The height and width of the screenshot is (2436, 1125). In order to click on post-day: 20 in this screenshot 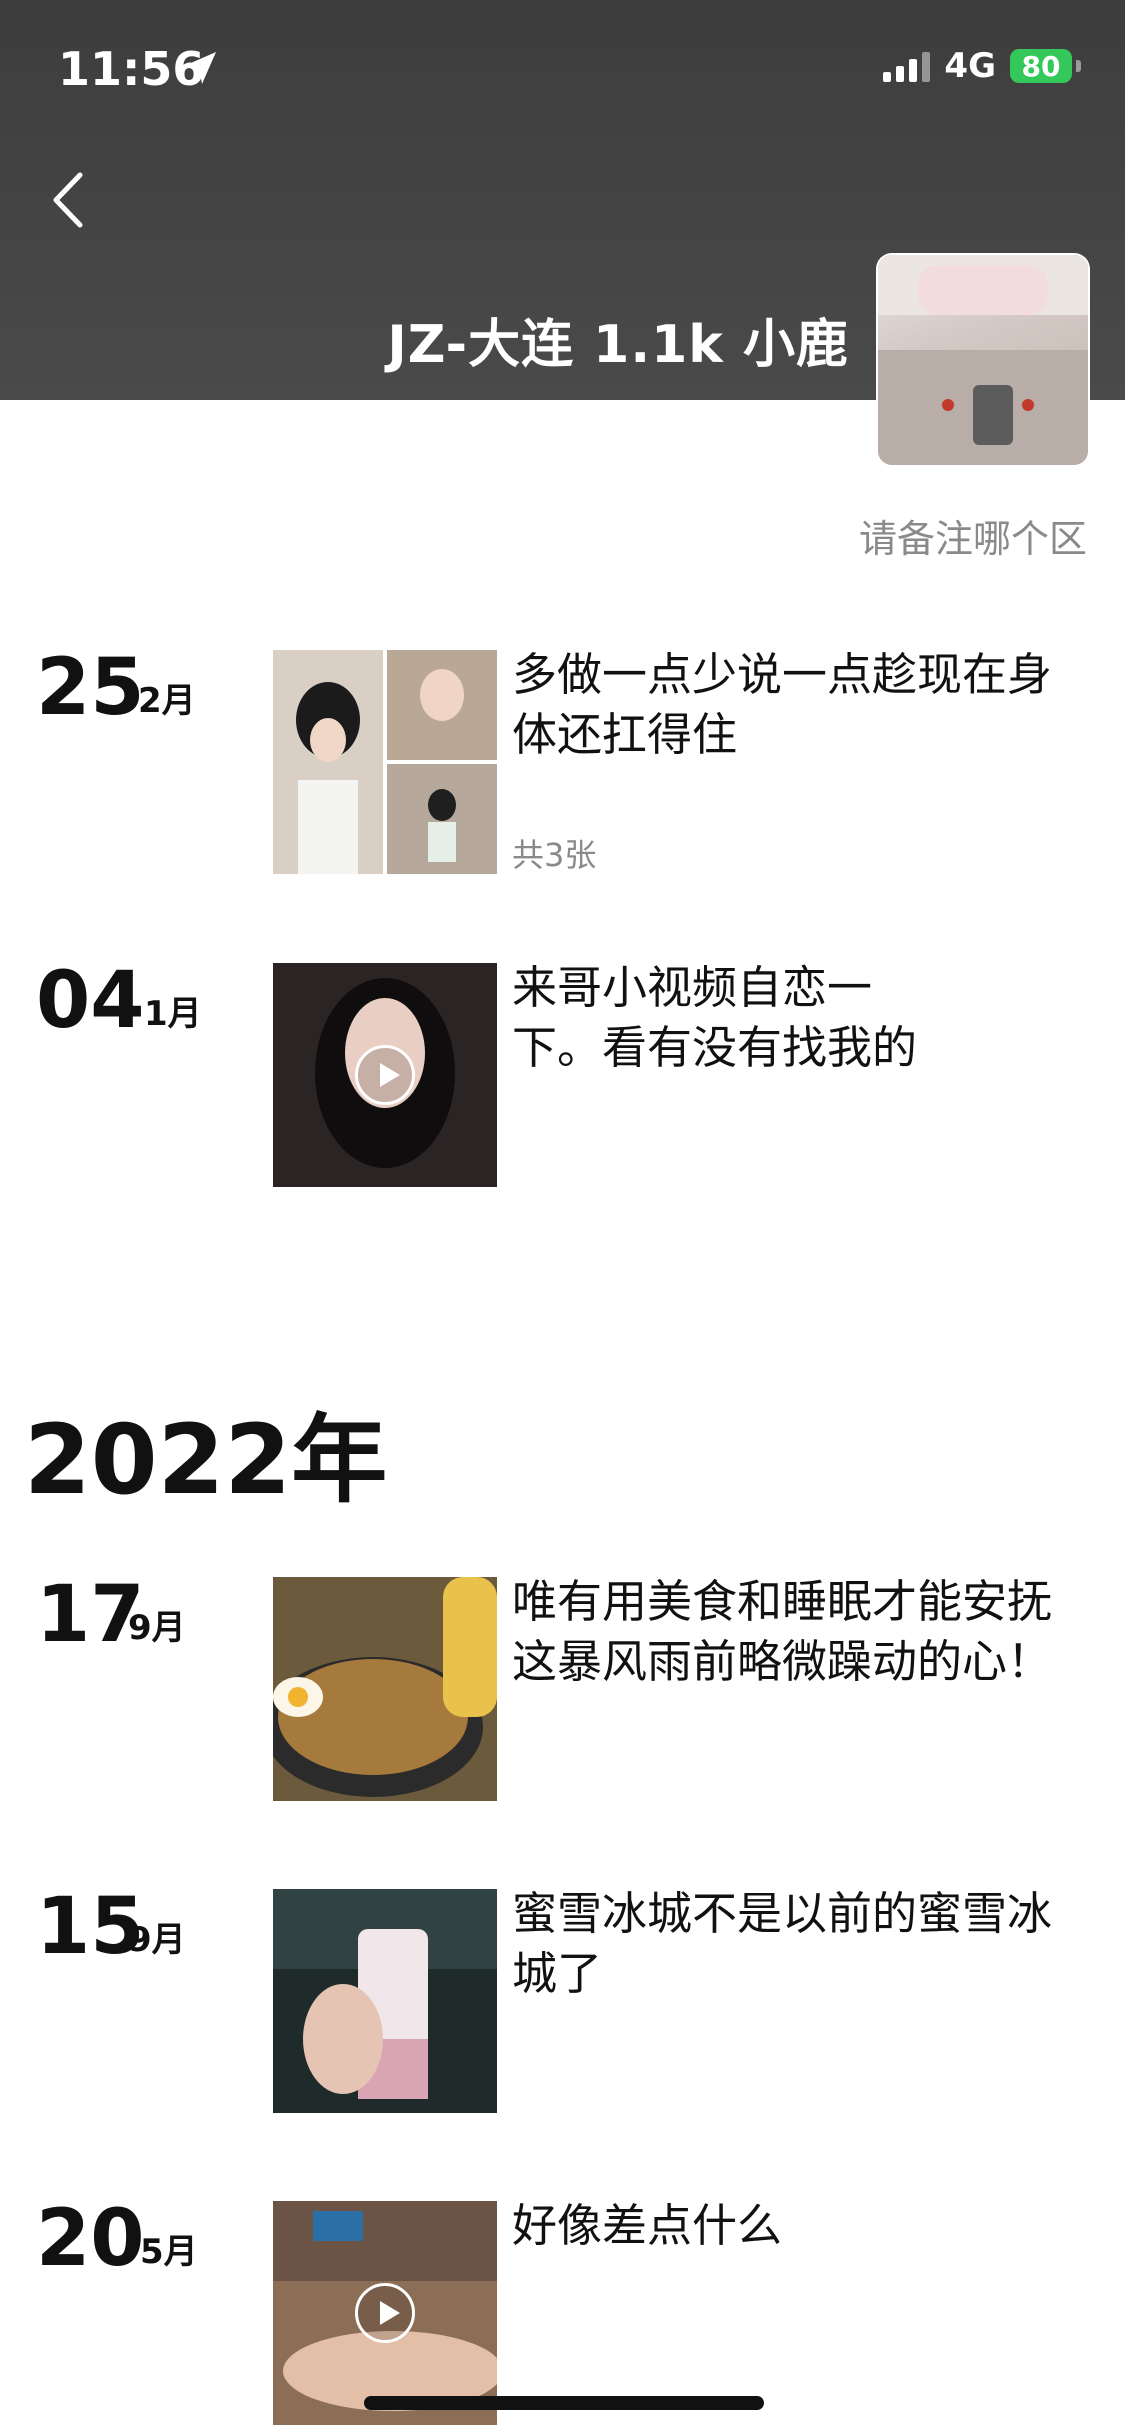, I will do `click(90, 2239)`.